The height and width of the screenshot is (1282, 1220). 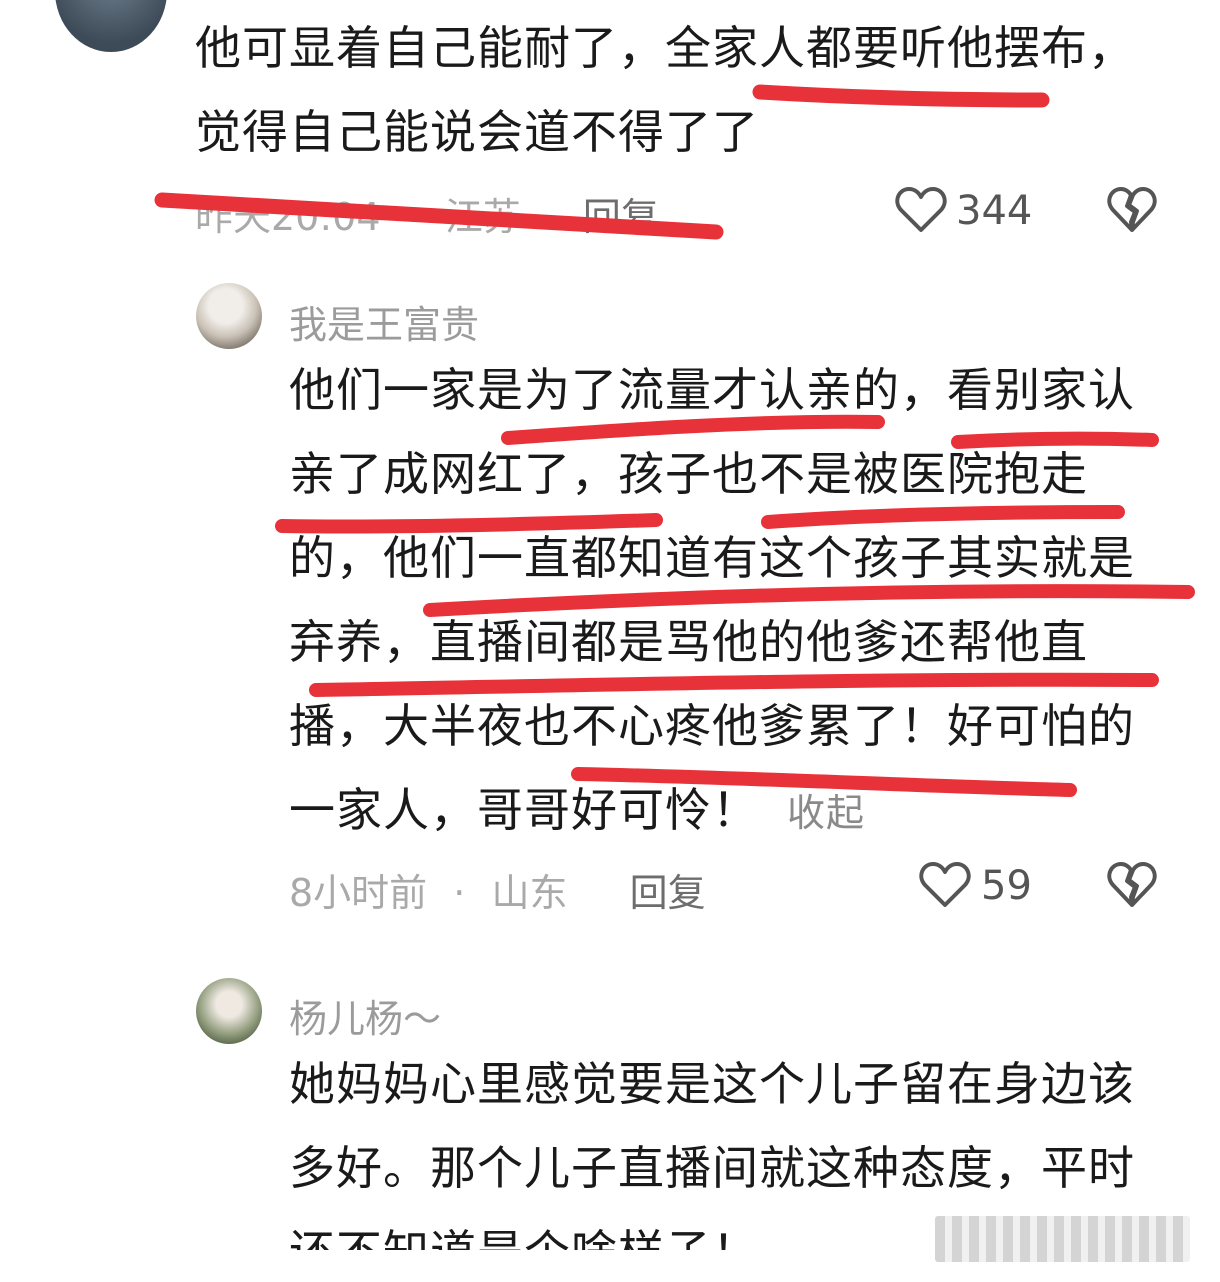 What do you see at coordinates (1062, 1239) in the screenshot?
I see `watermark` at bounding box center [1062, 1239].